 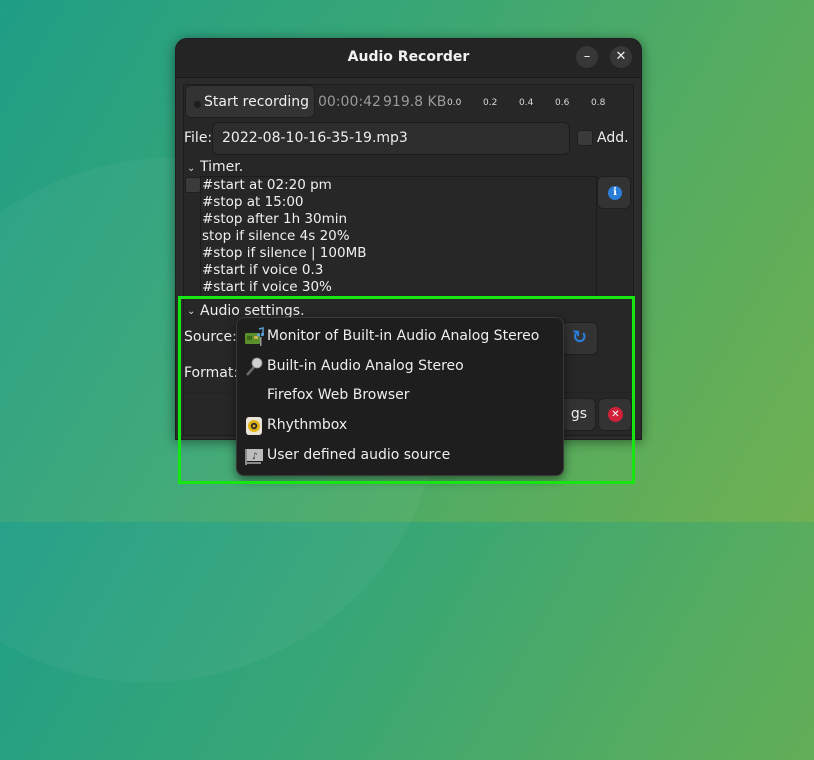 I want to click on level-tick: 0.0, so click(x=454, y=103).